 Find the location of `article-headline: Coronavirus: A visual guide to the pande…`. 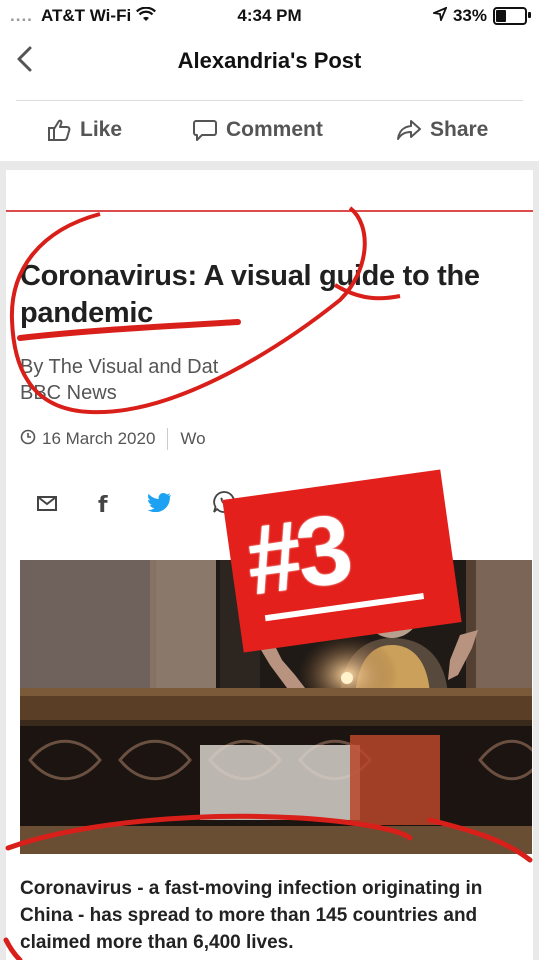

article-headline: Coronavirus: A visual guide to the pande… is located at coordinates (250, 294).